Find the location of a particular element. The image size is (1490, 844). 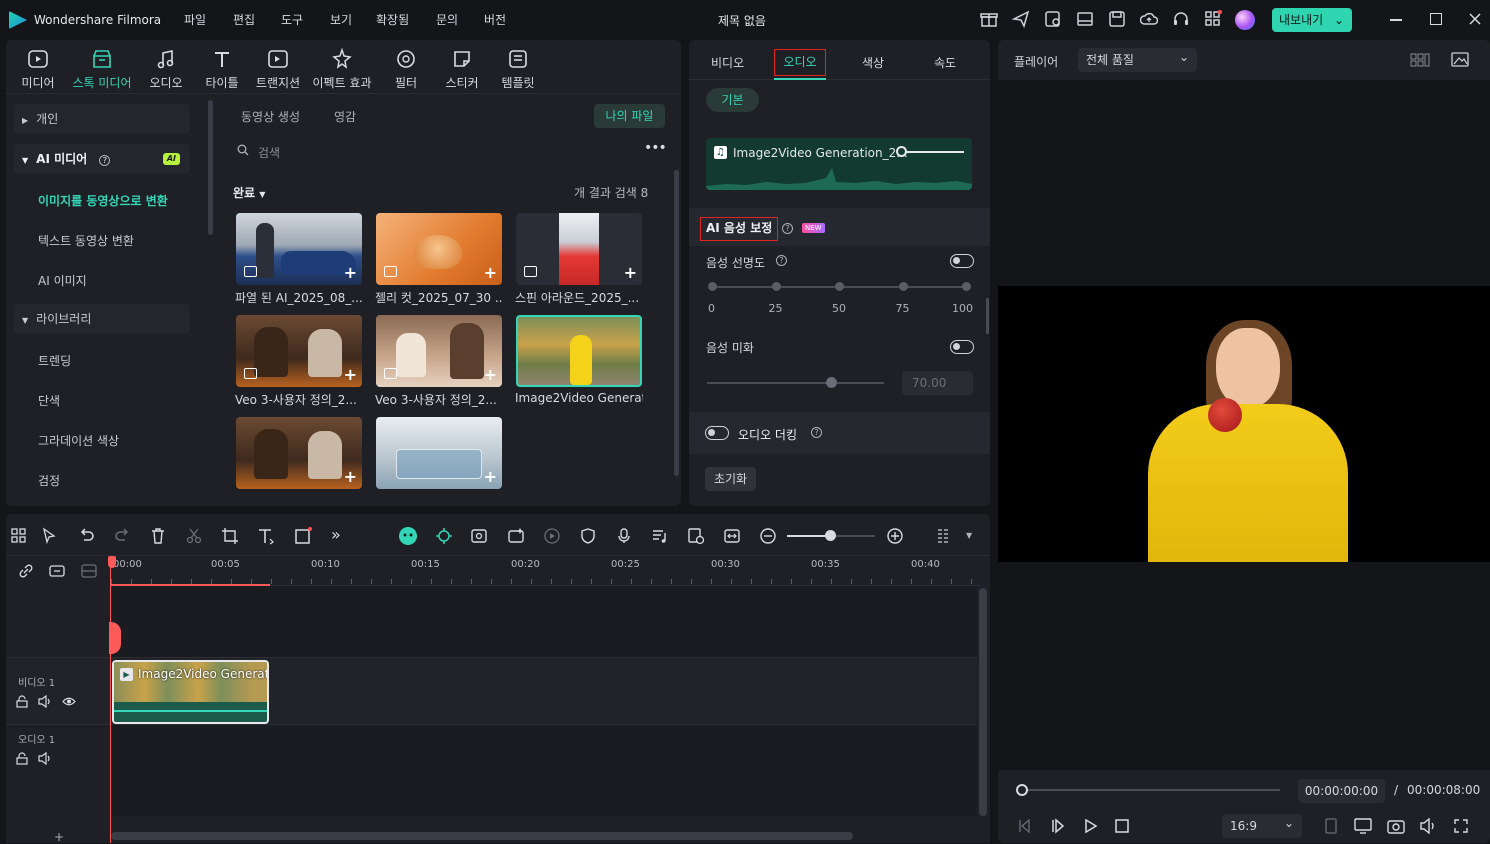

properties-scrollbar is located at coordinates (987, 316).